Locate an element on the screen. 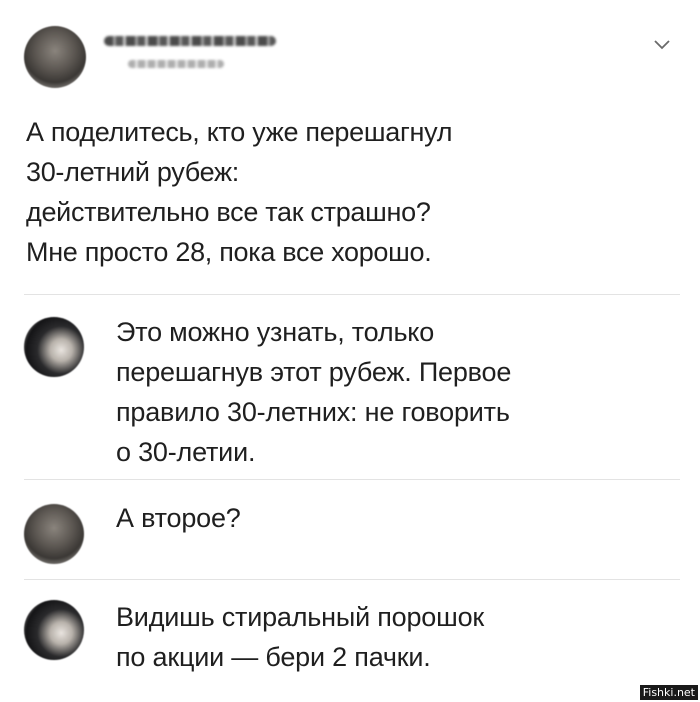 The width and height of the screenshot is (700, 702). comment-text-line: по акции — бери 2 пачки. is located at coordinates (273, 657).